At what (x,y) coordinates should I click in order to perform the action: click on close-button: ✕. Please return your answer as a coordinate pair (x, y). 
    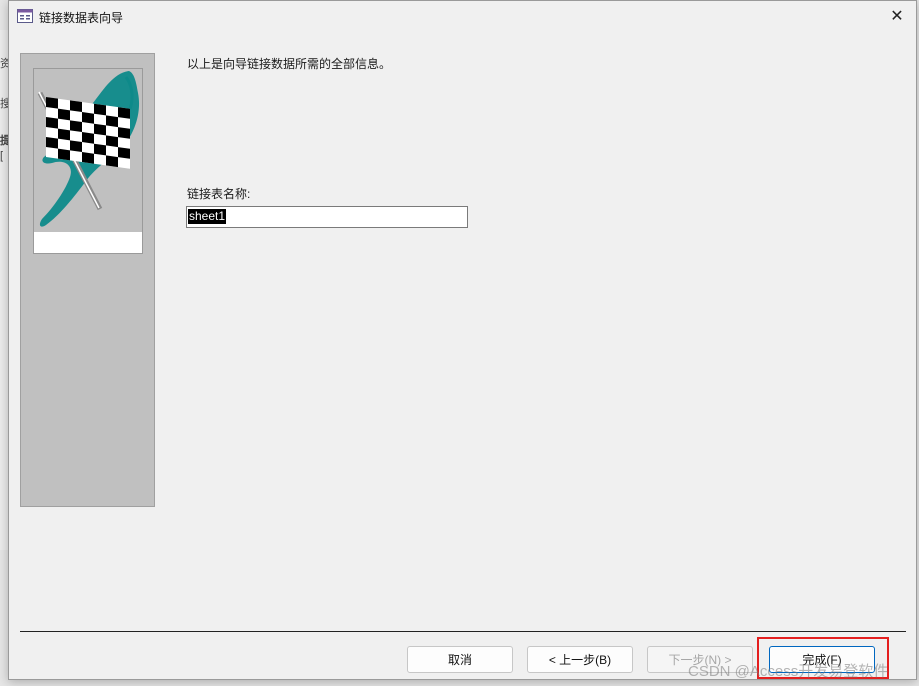
    Looking at the image, I should click on (897, 16).